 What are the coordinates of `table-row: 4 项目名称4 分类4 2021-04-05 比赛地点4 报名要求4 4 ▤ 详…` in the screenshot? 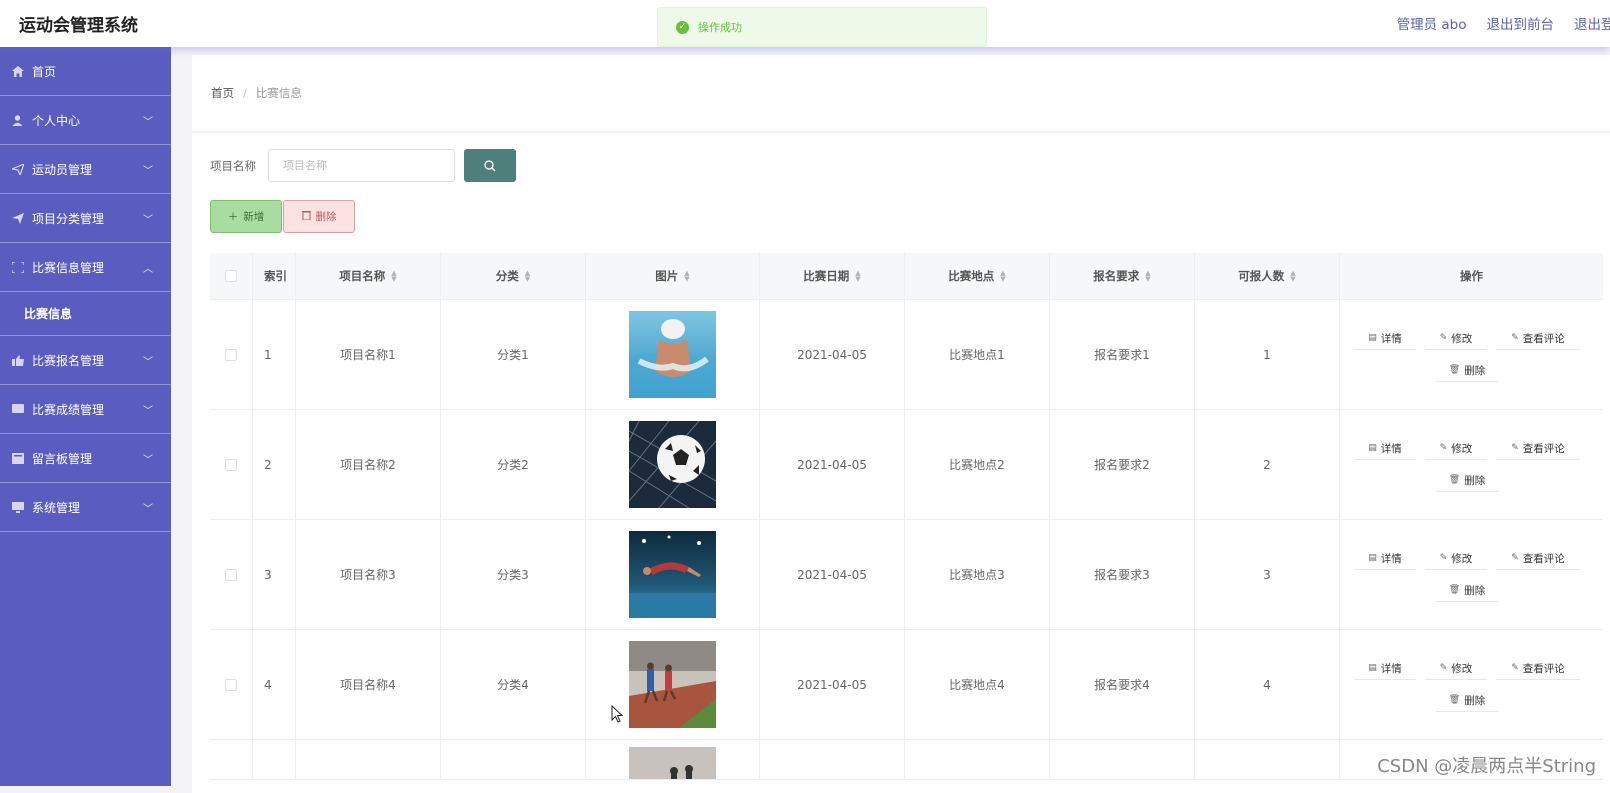 It's located at (906, 685).